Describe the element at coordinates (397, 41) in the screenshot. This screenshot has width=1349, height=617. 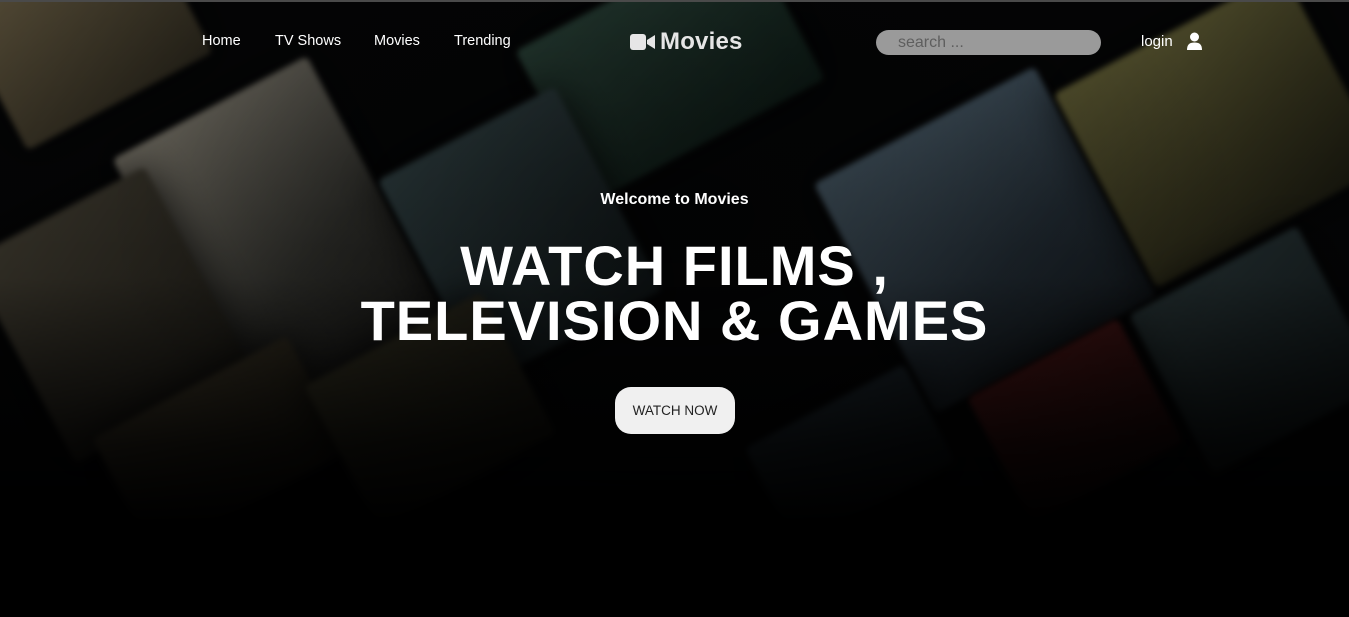
I see `nav-movies-link: Movies` at that location.